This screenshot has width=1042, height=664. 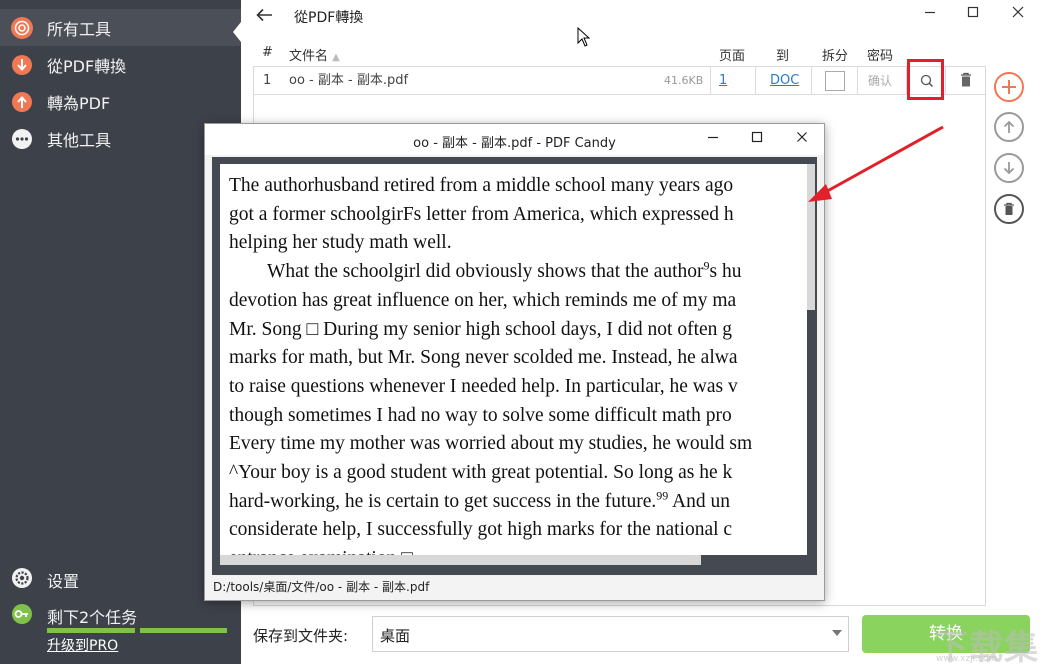 I want to click on horizontal-scrollbar, so click(x=513, y=560).